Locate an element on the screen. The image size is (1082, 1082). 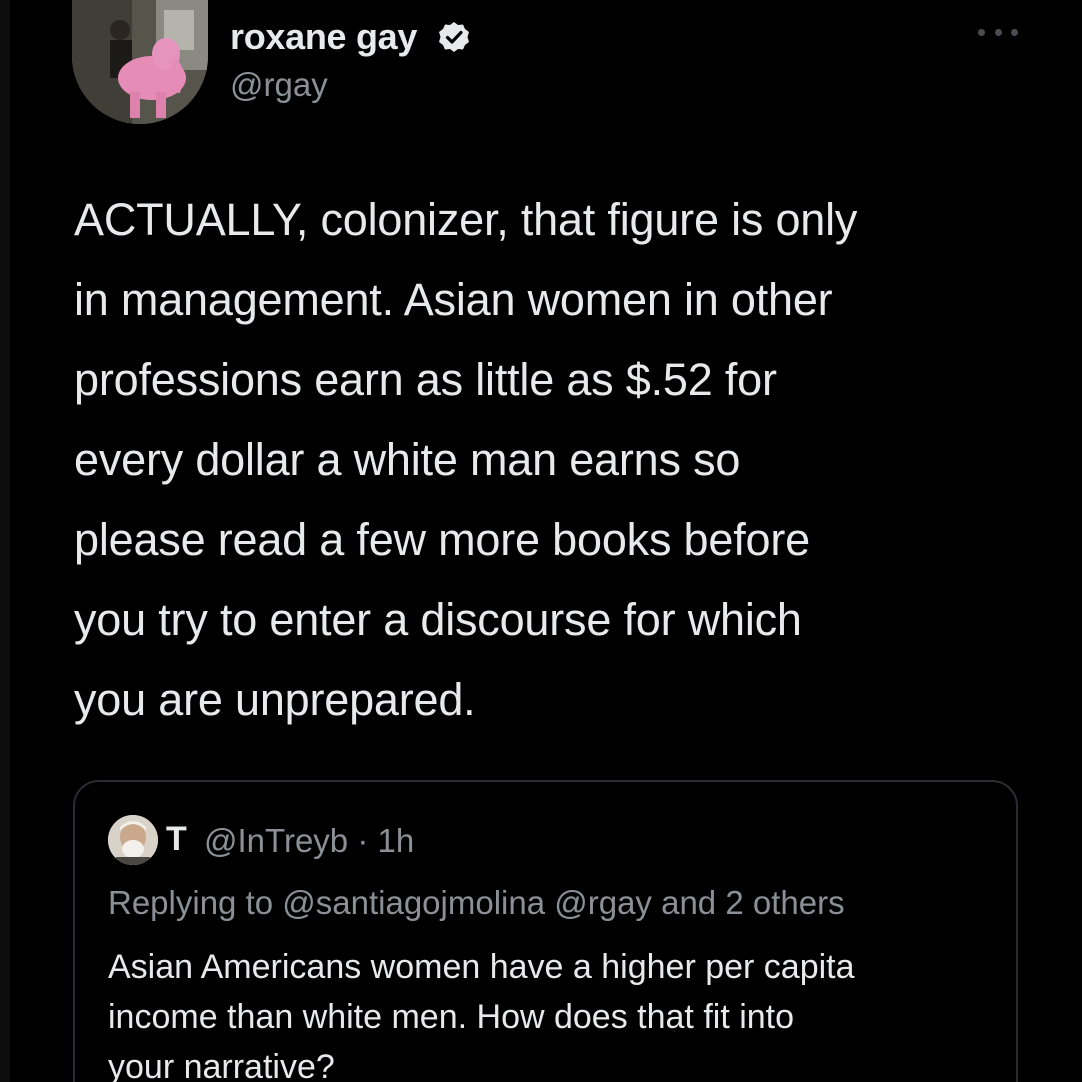
author-avatar is located at coordinates (140, 62).